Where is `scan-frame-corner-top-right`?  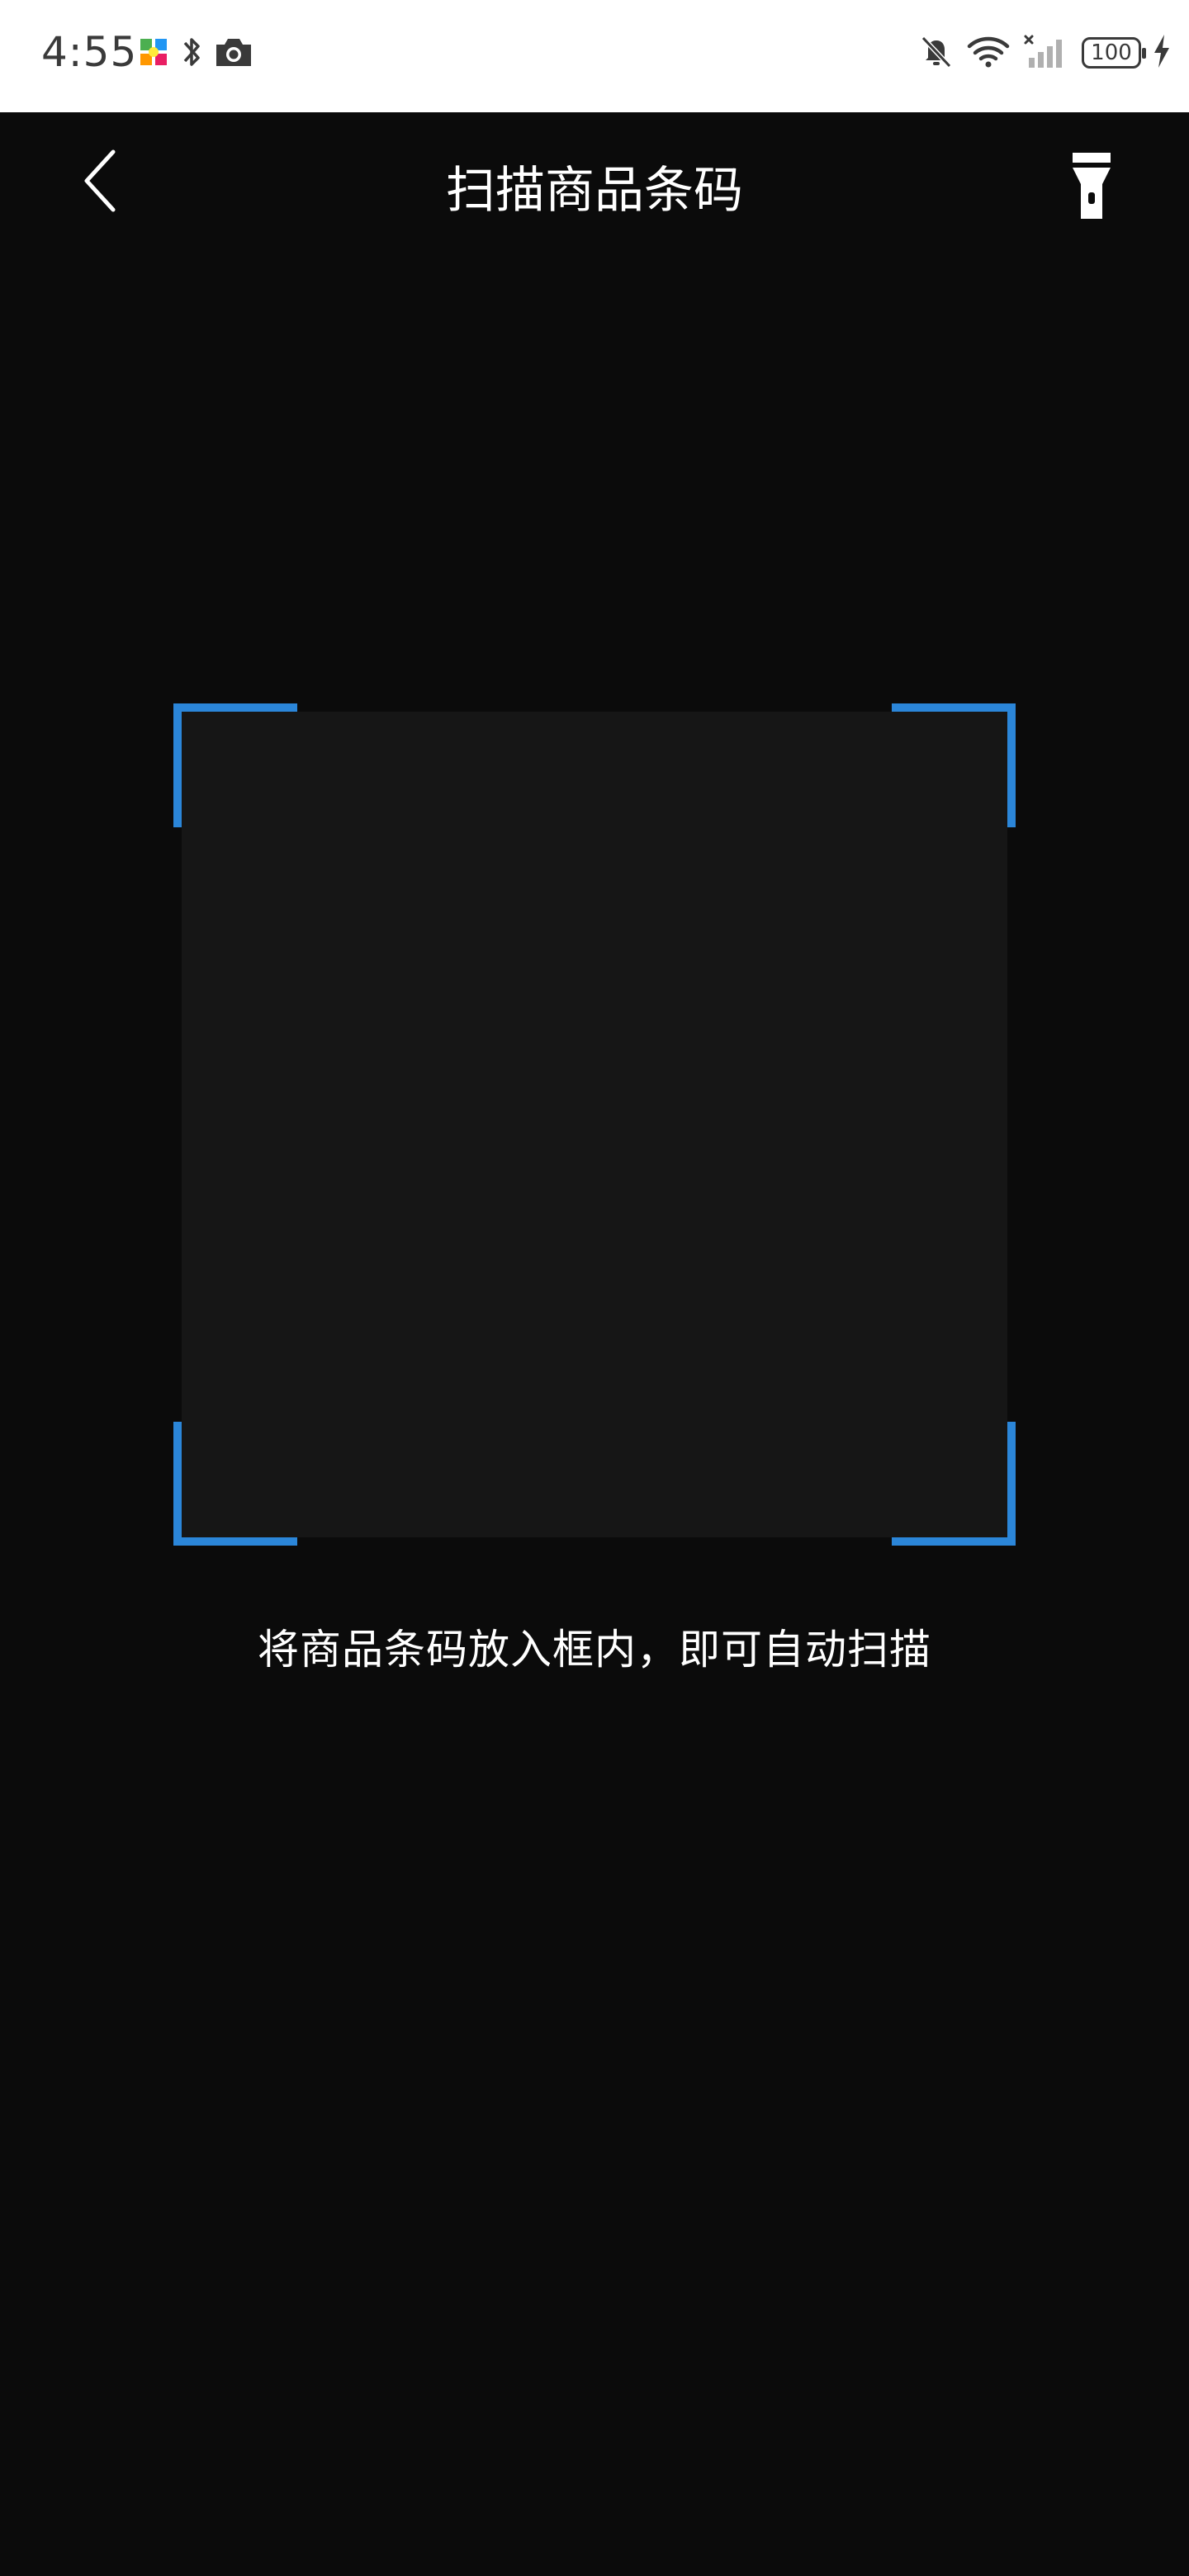 scan-frame-corner-top-right is located at coordinates (954, 765).